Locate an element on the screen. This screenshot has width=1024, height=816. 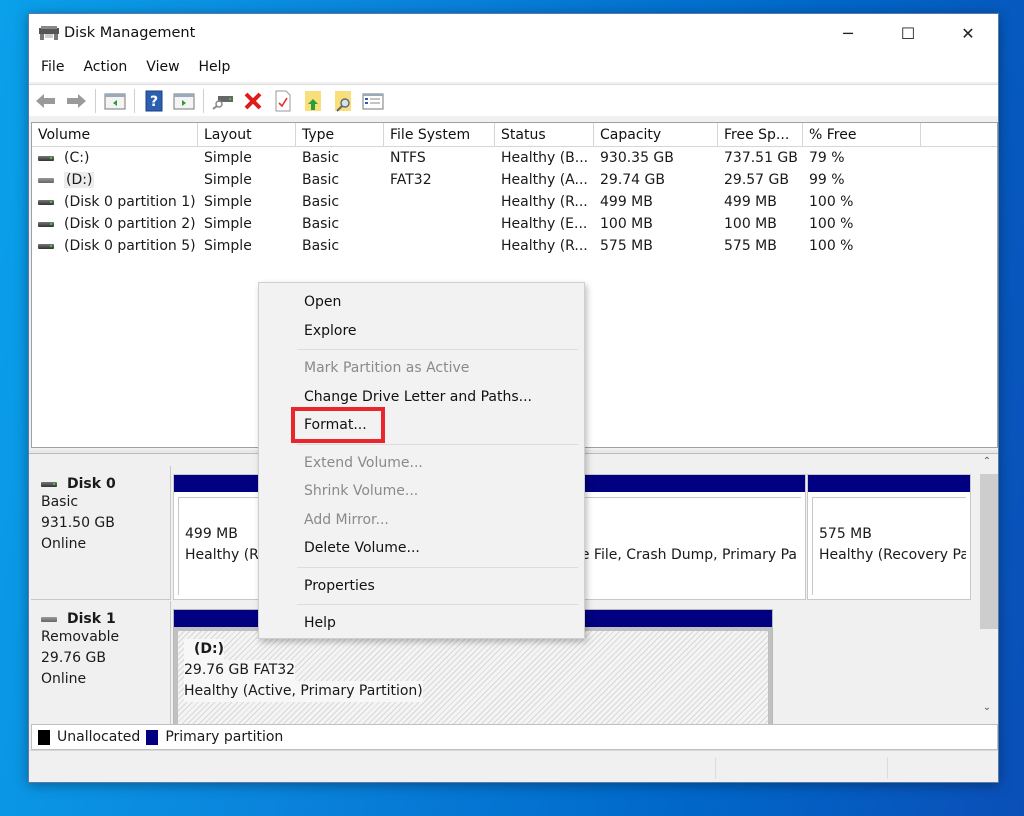
column-header-capacity: Capacity is located at coordinates (656, 134).